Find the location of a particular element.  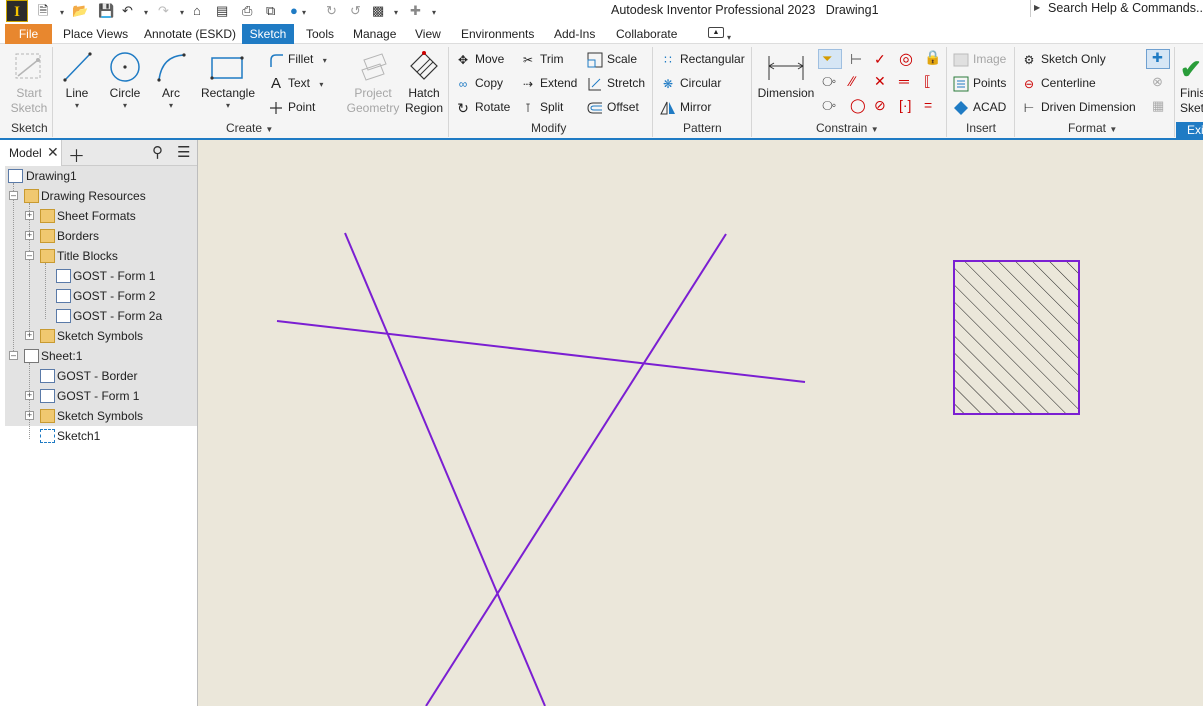

rectangle-dropdown-icon: ▾ is located at coordinates (228, 105).